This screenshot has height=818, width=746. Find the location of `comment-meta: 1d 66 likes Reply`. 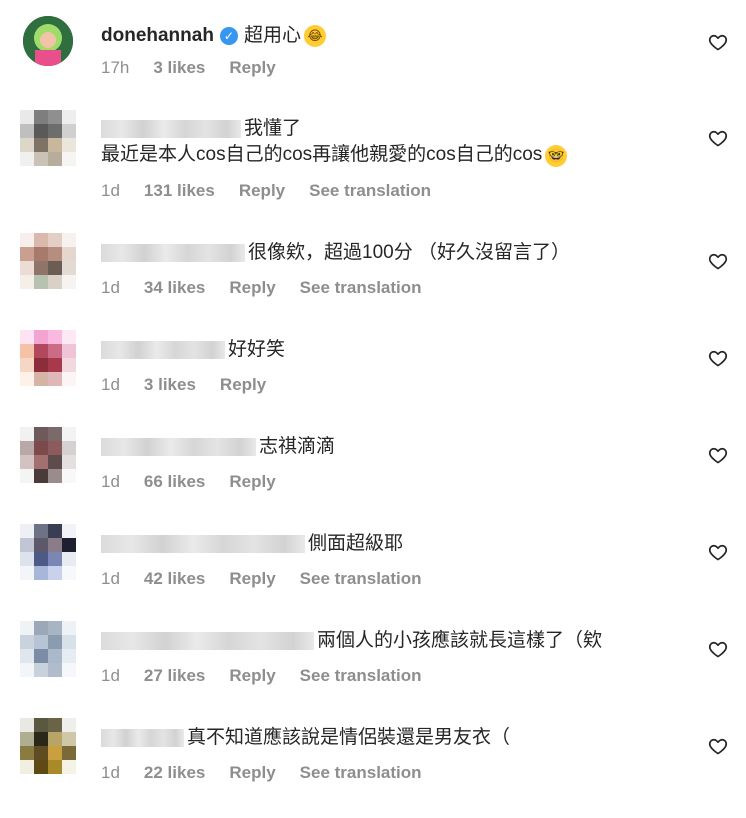

comment-meta: 1d 66 likes Reply is located at coordinates (200, 482).